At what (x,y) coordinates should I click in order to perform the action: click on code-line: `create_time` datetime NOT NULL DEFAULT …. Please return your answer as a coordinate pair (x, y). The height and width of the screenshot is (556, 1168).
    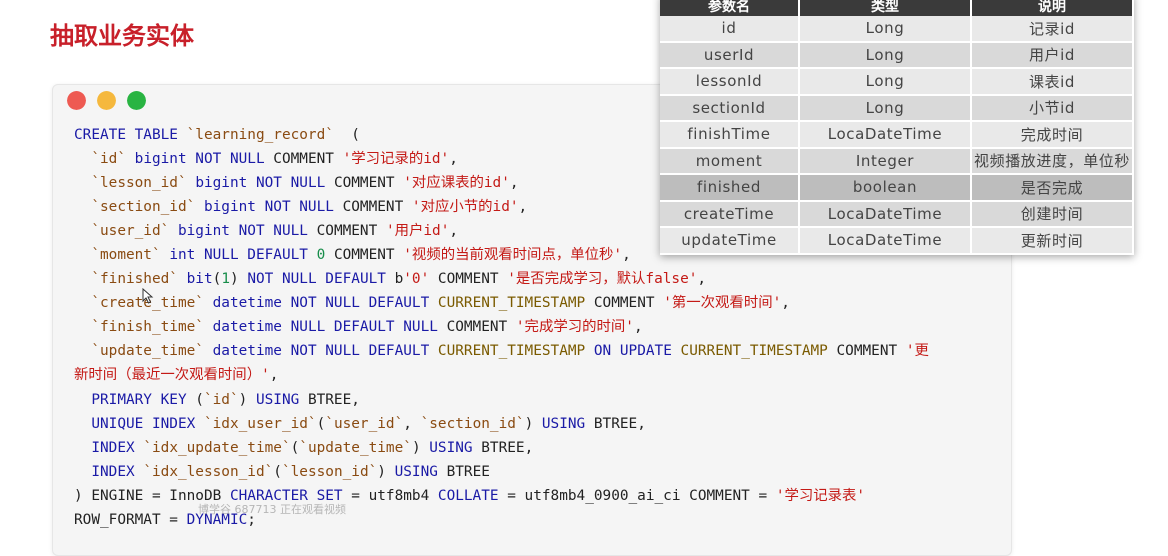
    Looking at the image, I should click on (501, 303).